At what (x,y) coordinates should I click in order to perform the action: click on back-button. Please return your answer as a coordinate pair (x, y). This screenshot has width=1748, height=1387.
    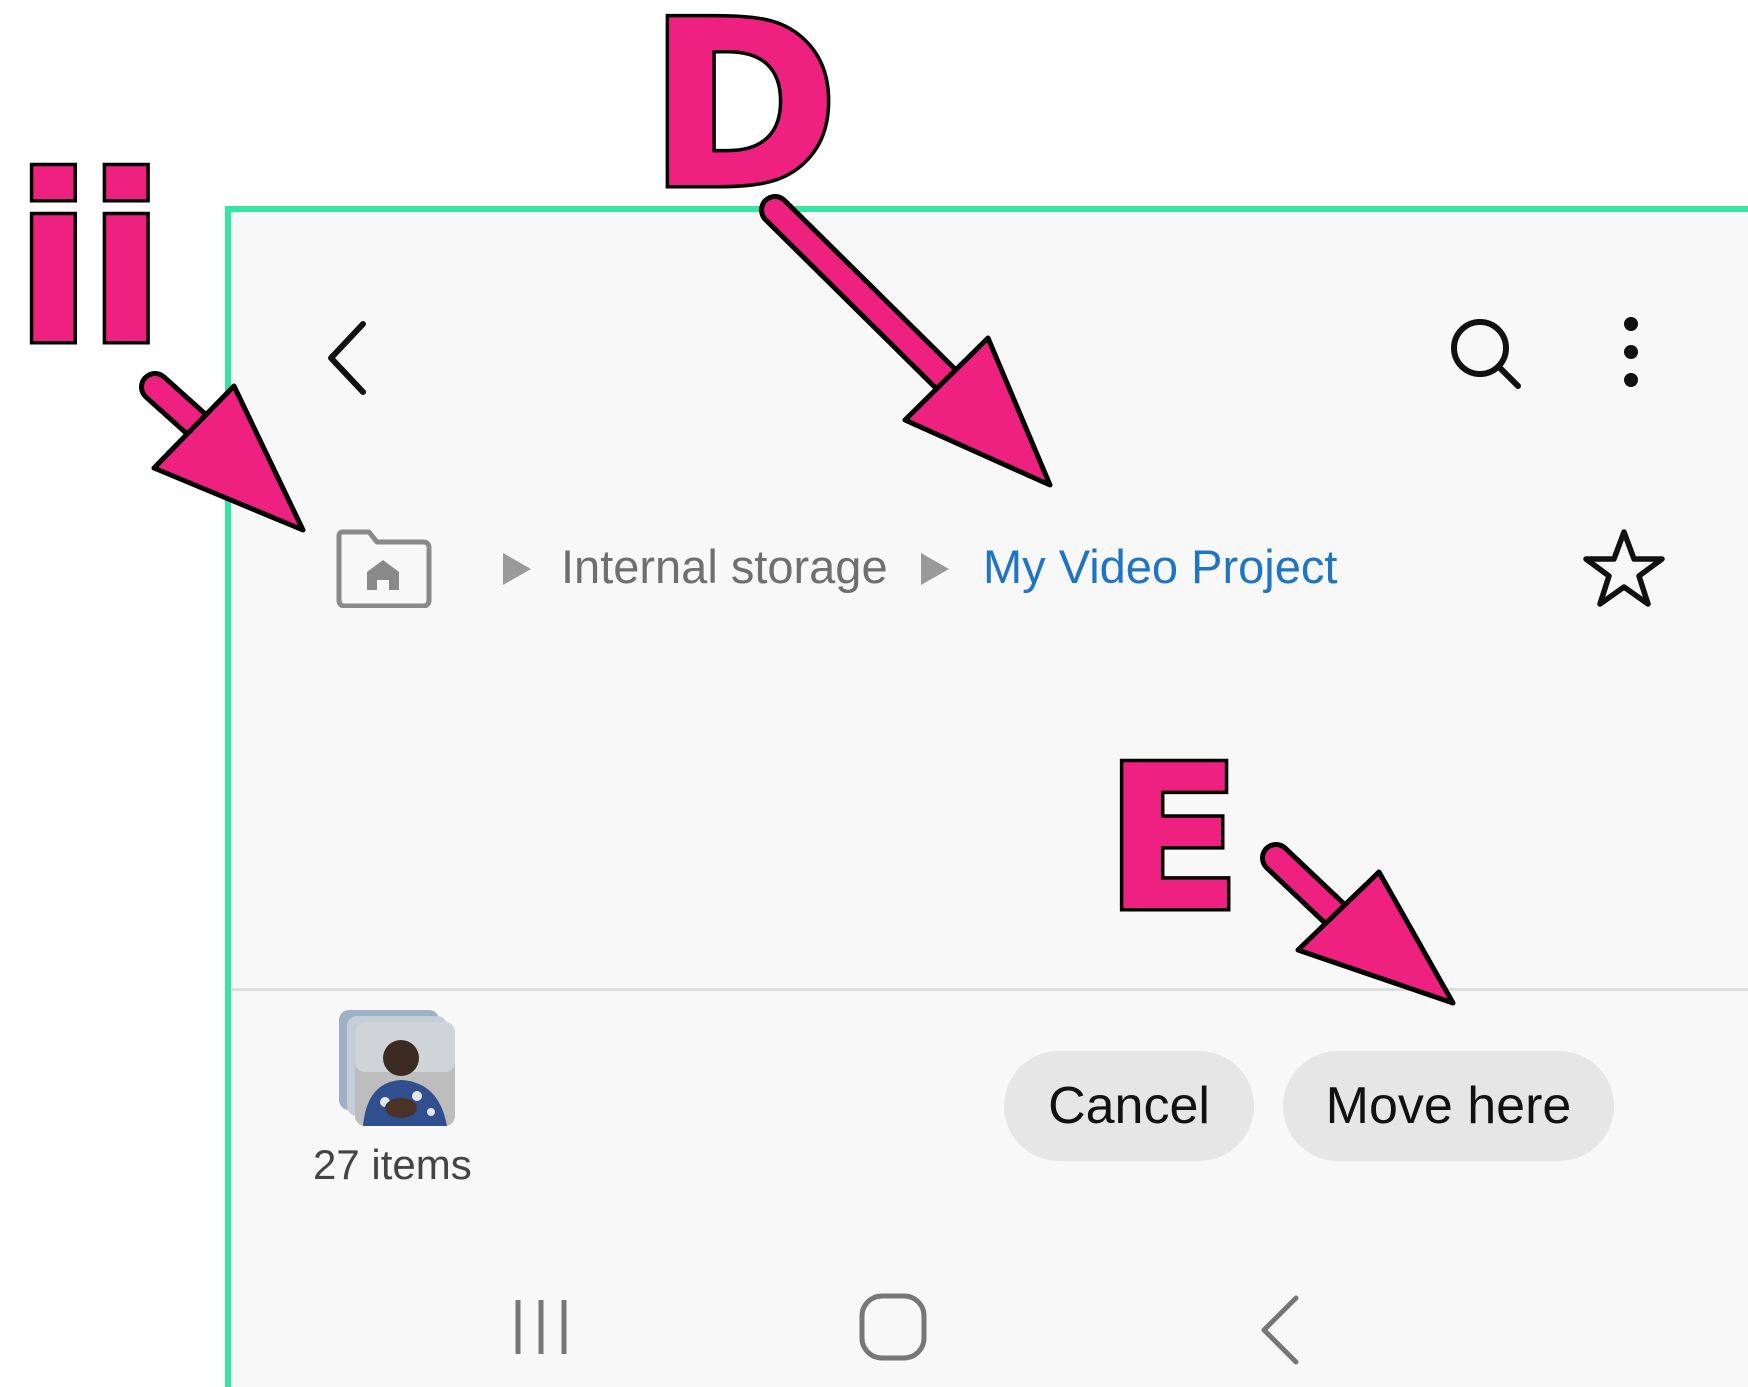
    Looking at the image, I should click on (351, 357).